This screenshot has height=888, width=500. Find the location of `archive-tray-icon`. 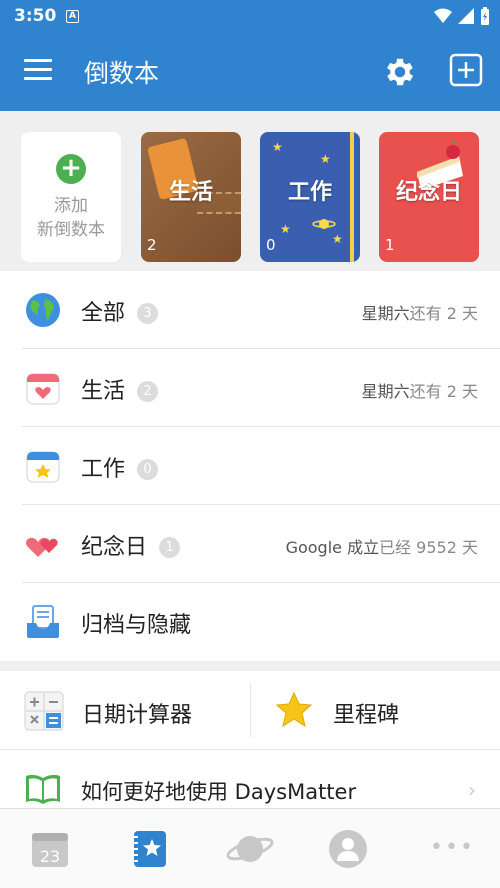

archive-tray-icon is located at coordinates (43, 621).